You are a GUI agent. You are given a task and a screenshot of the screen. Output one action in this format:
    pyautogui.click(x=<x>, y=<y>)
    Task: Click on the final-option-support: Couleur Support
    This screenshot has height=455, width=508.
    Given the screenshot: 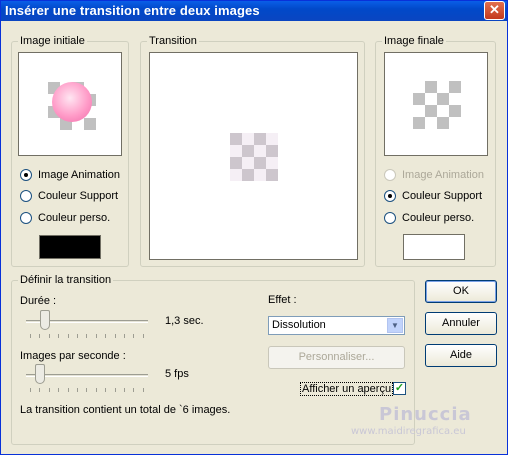 What is the action you would take?
    pyautogui.click(x=433, y=196)
    